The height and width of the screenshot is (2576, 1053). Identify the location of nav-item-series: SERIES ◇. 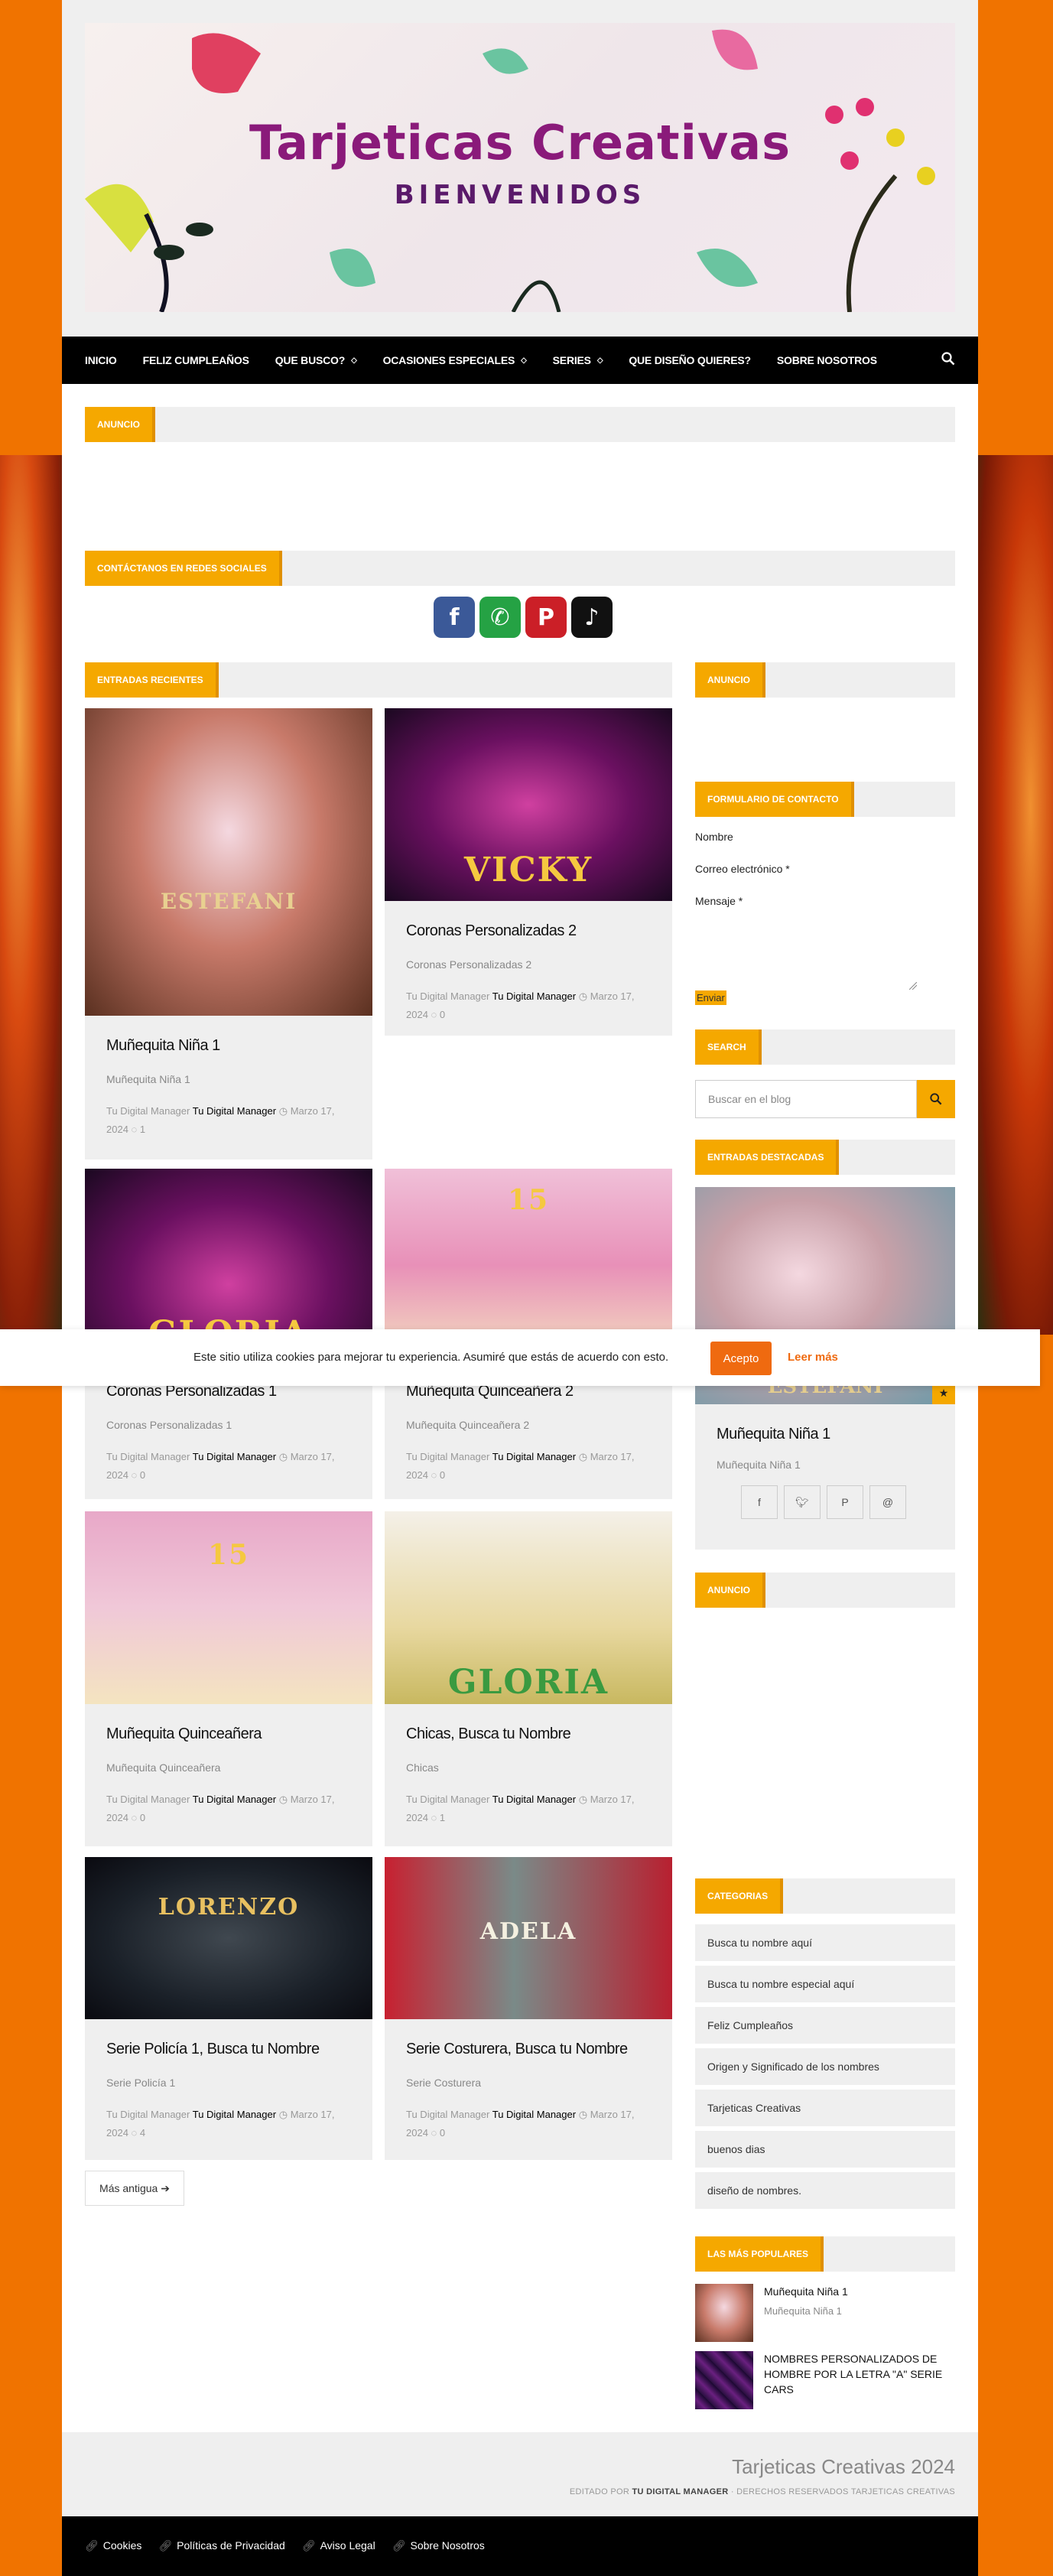
(578, 360).